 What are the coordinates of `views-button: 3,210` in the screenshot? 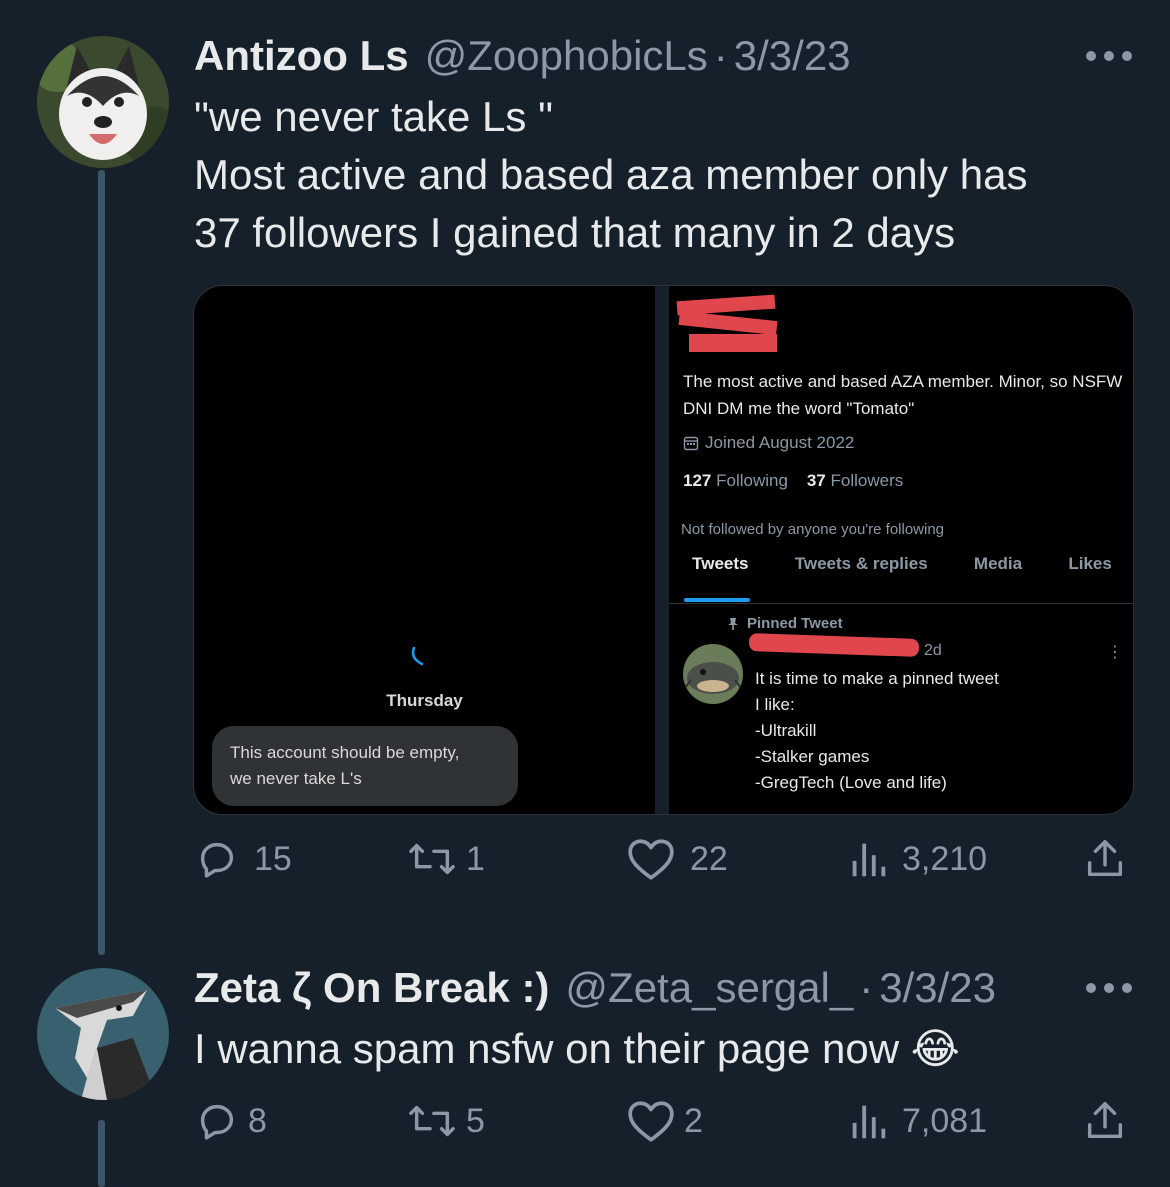 It's located at (917, 859).